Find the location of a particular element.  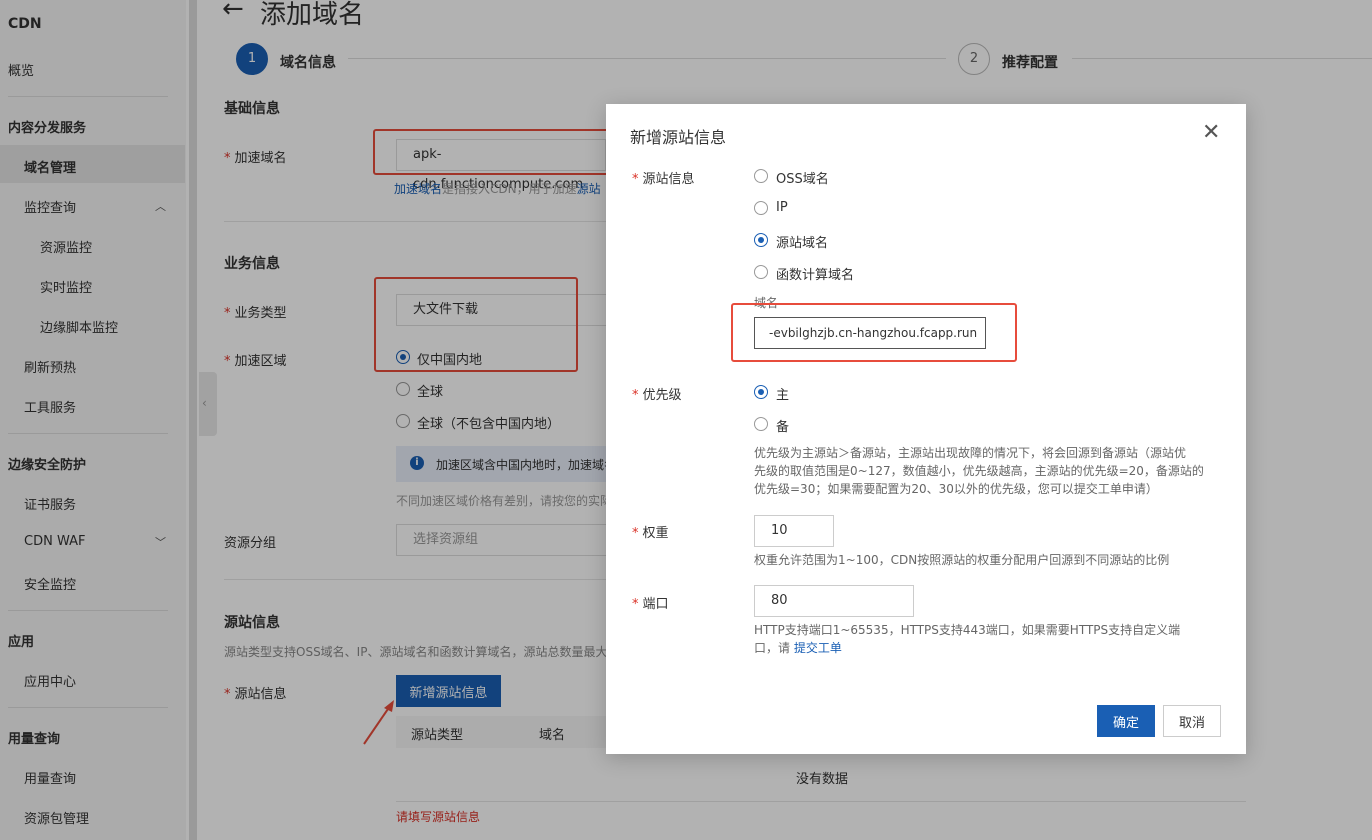

origin-option-fc: 函数计算域名 is located at coordinates (815, 273).